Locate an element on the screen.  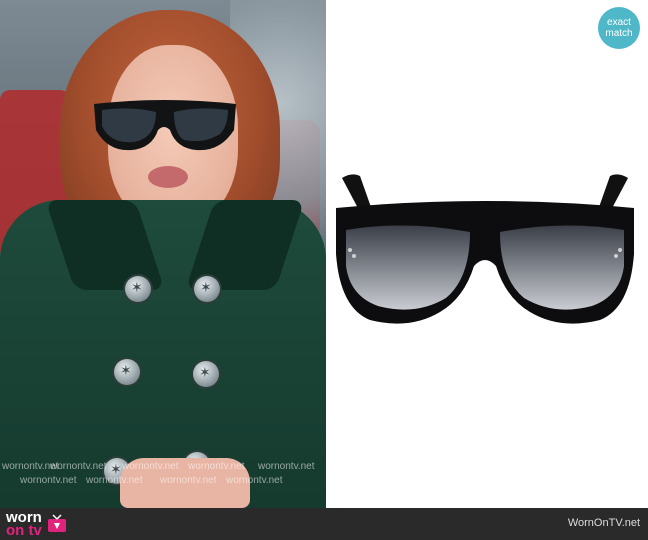
exact-match-badge: exact match is located at coordinates (619, 28).